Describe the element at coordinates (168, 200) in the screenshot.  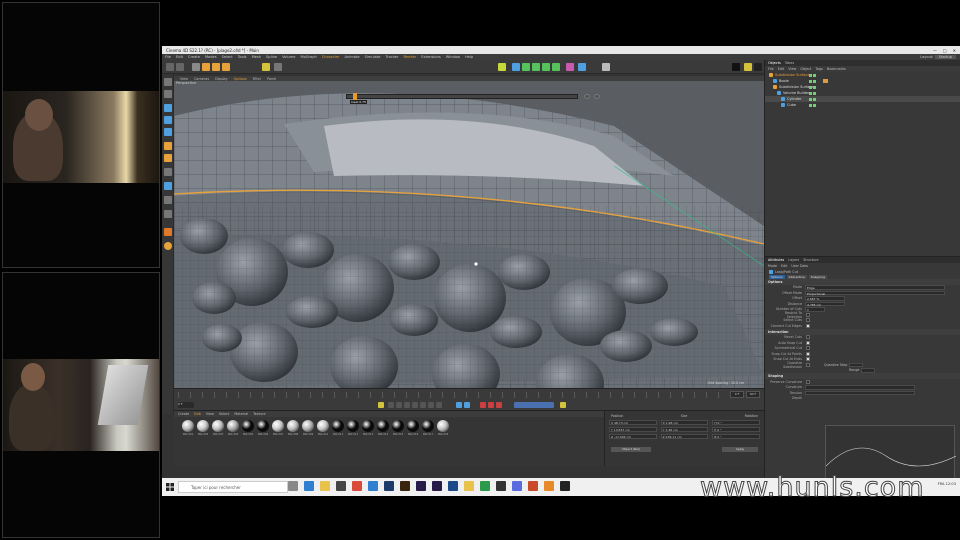
I see `locking-icon` at that location.